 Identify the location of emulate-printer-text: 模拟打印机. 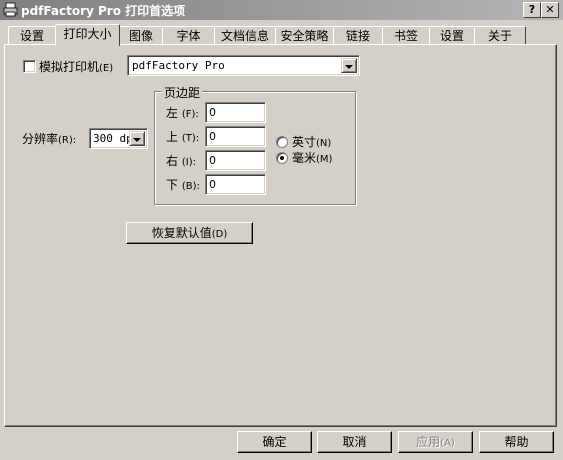
(69, 67).